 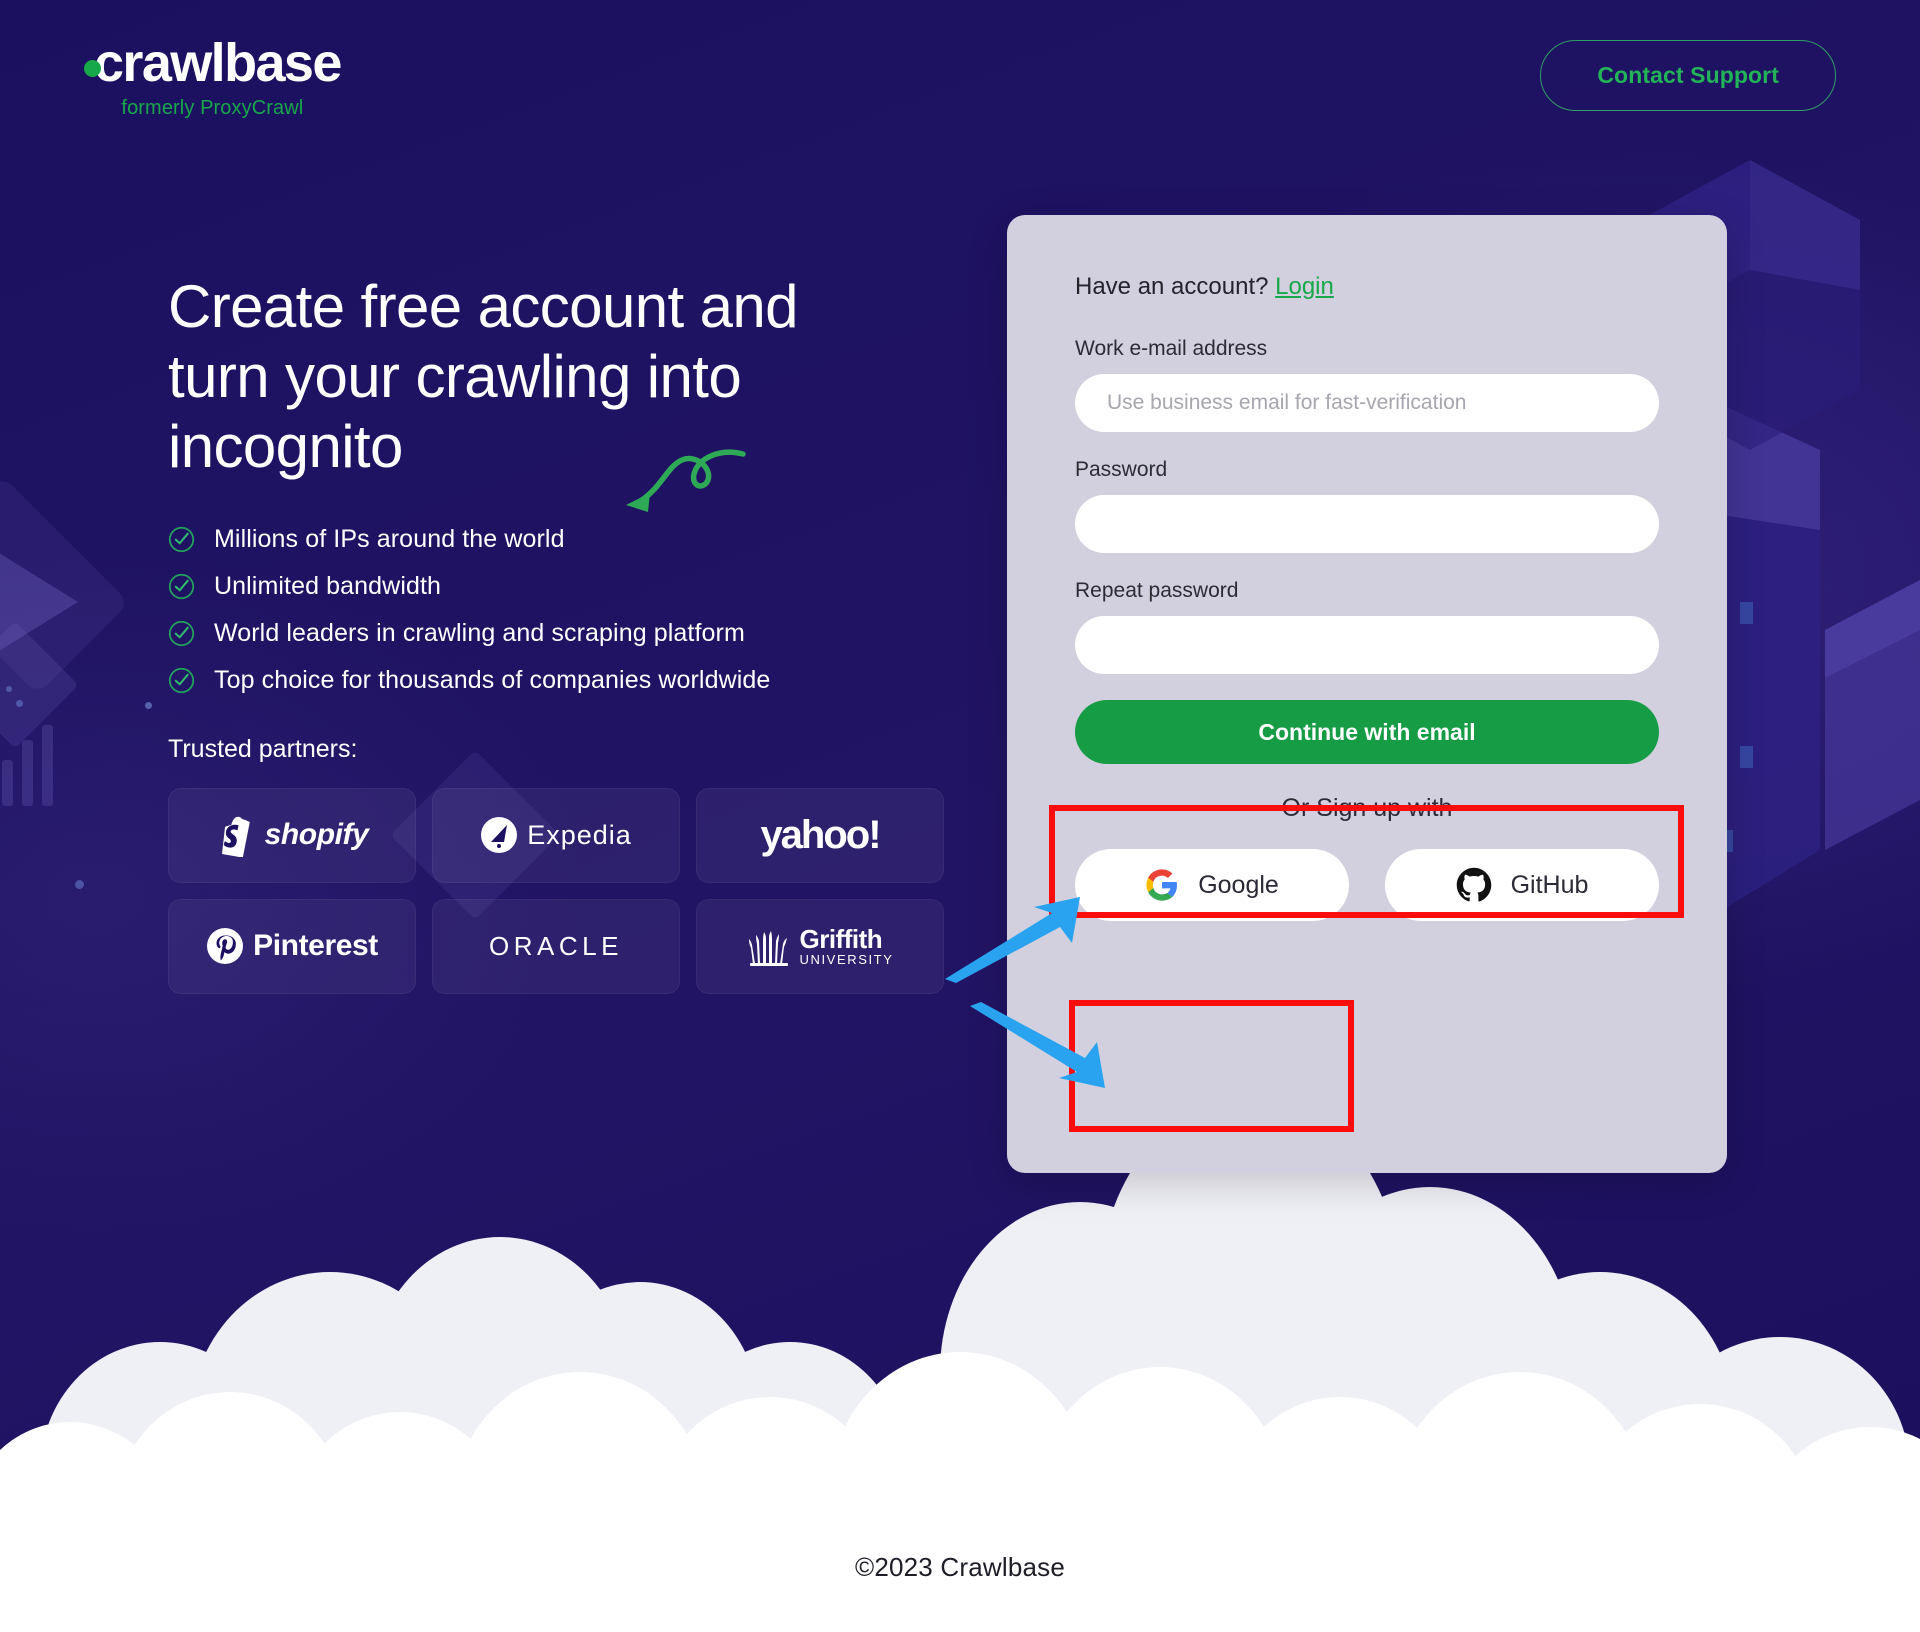 What do you see at coordinates (499, 835) in the screenshot?
I see `expedia-icon` at bounding box center [499, 835].